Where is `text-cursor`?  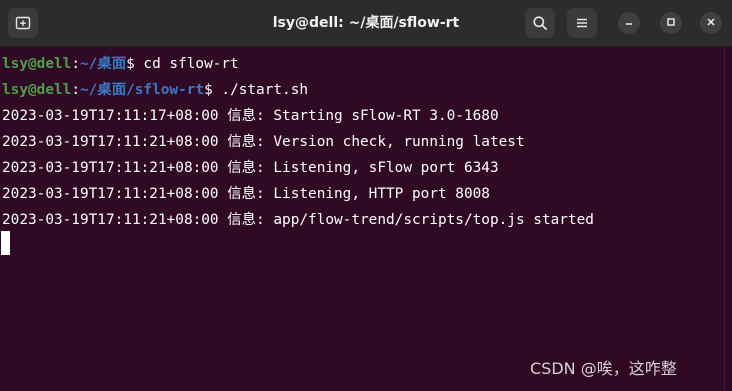
text-cursor is located at coordinates (5, 243).